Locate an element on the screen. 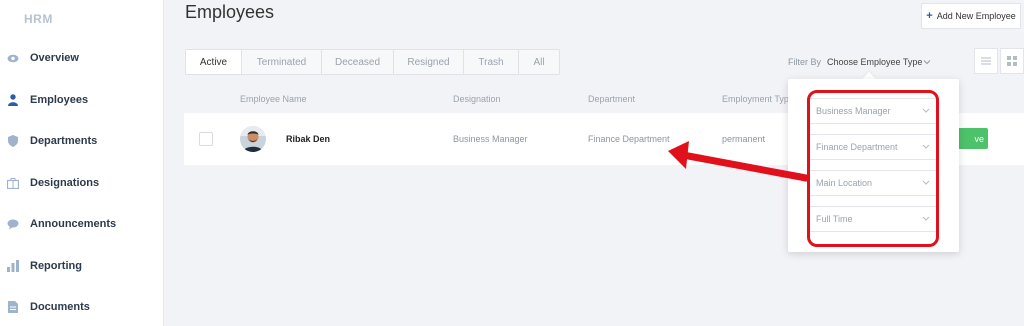 This screenshot has height=326, width=1024. sidebar-item-departments: Departments is located at coordinates (81, 141).